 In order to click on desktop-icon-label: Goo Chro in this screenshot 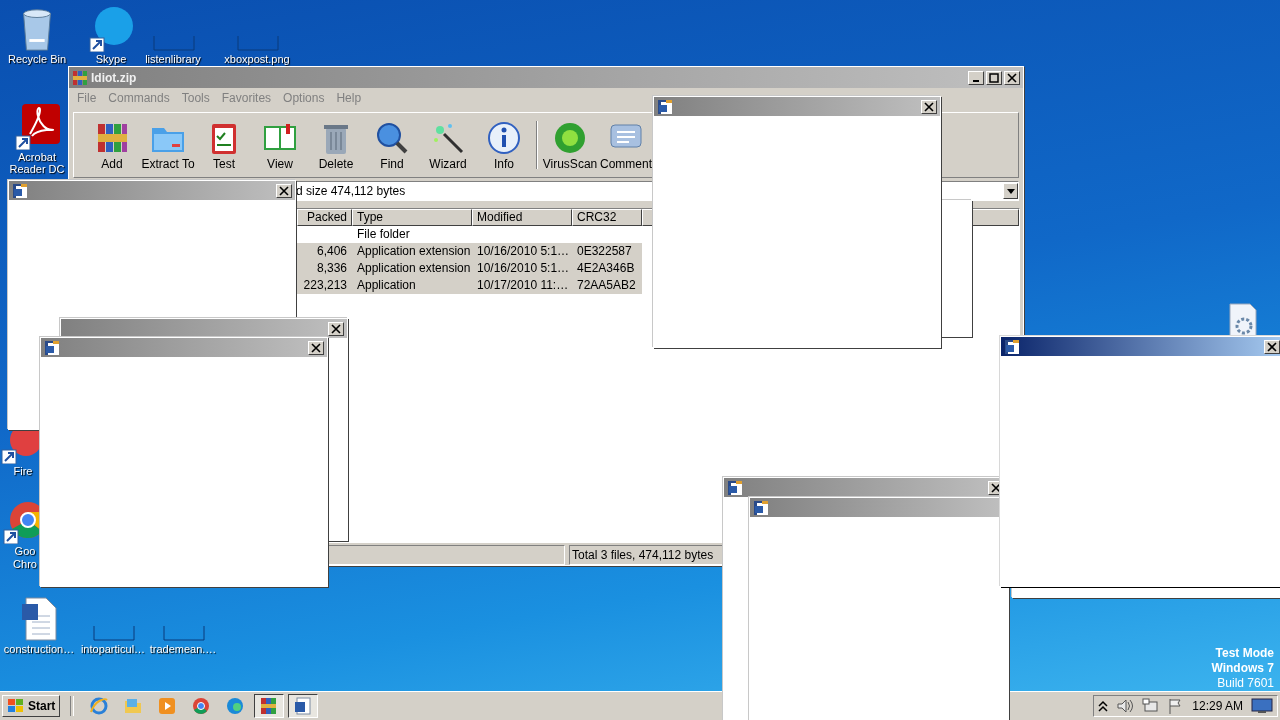, I will do `click(25, 558)`.